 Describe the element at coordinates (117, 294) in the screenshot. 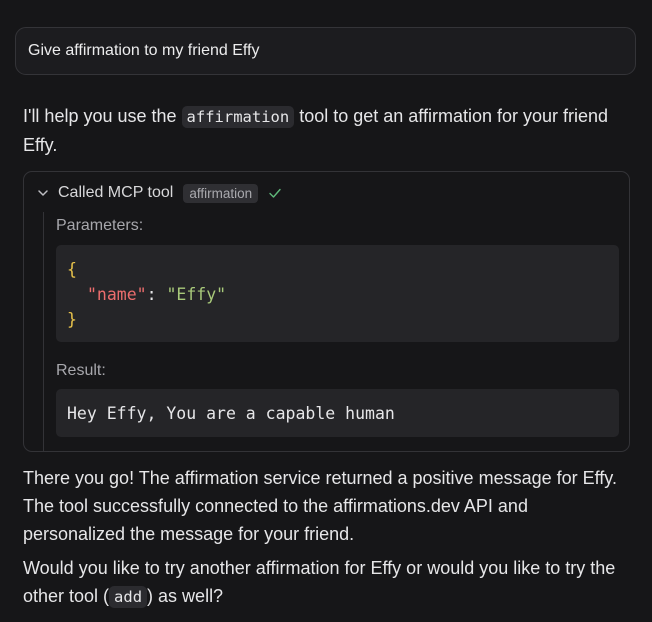

I see `json-key: "name"` at that location.